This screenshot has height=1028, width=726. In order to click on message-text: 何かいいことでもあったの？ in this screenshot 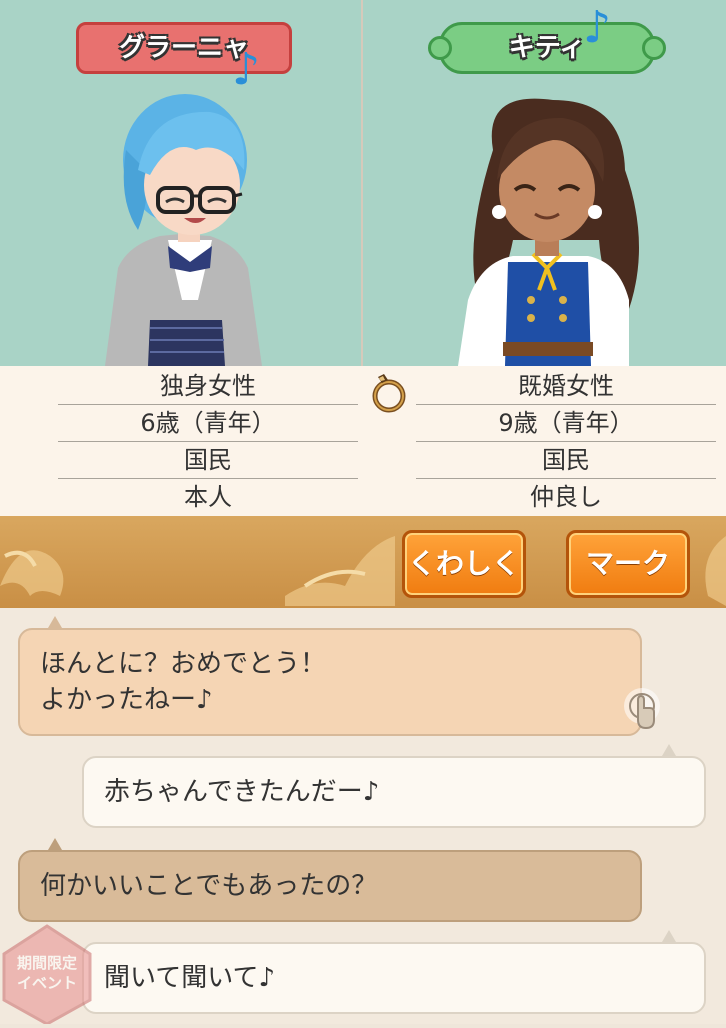, I will do `click(209, 886)`.